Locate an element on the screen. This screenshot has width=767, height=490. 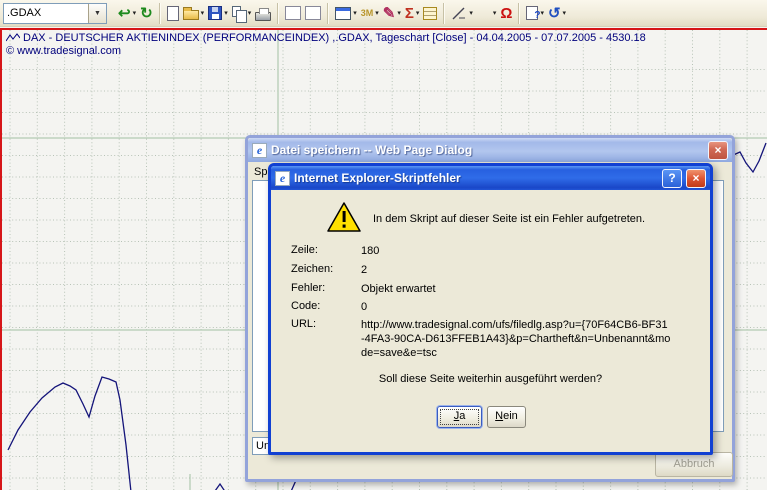
error-row-char: Zeichen: 2 is located at coordinates (329, 269).